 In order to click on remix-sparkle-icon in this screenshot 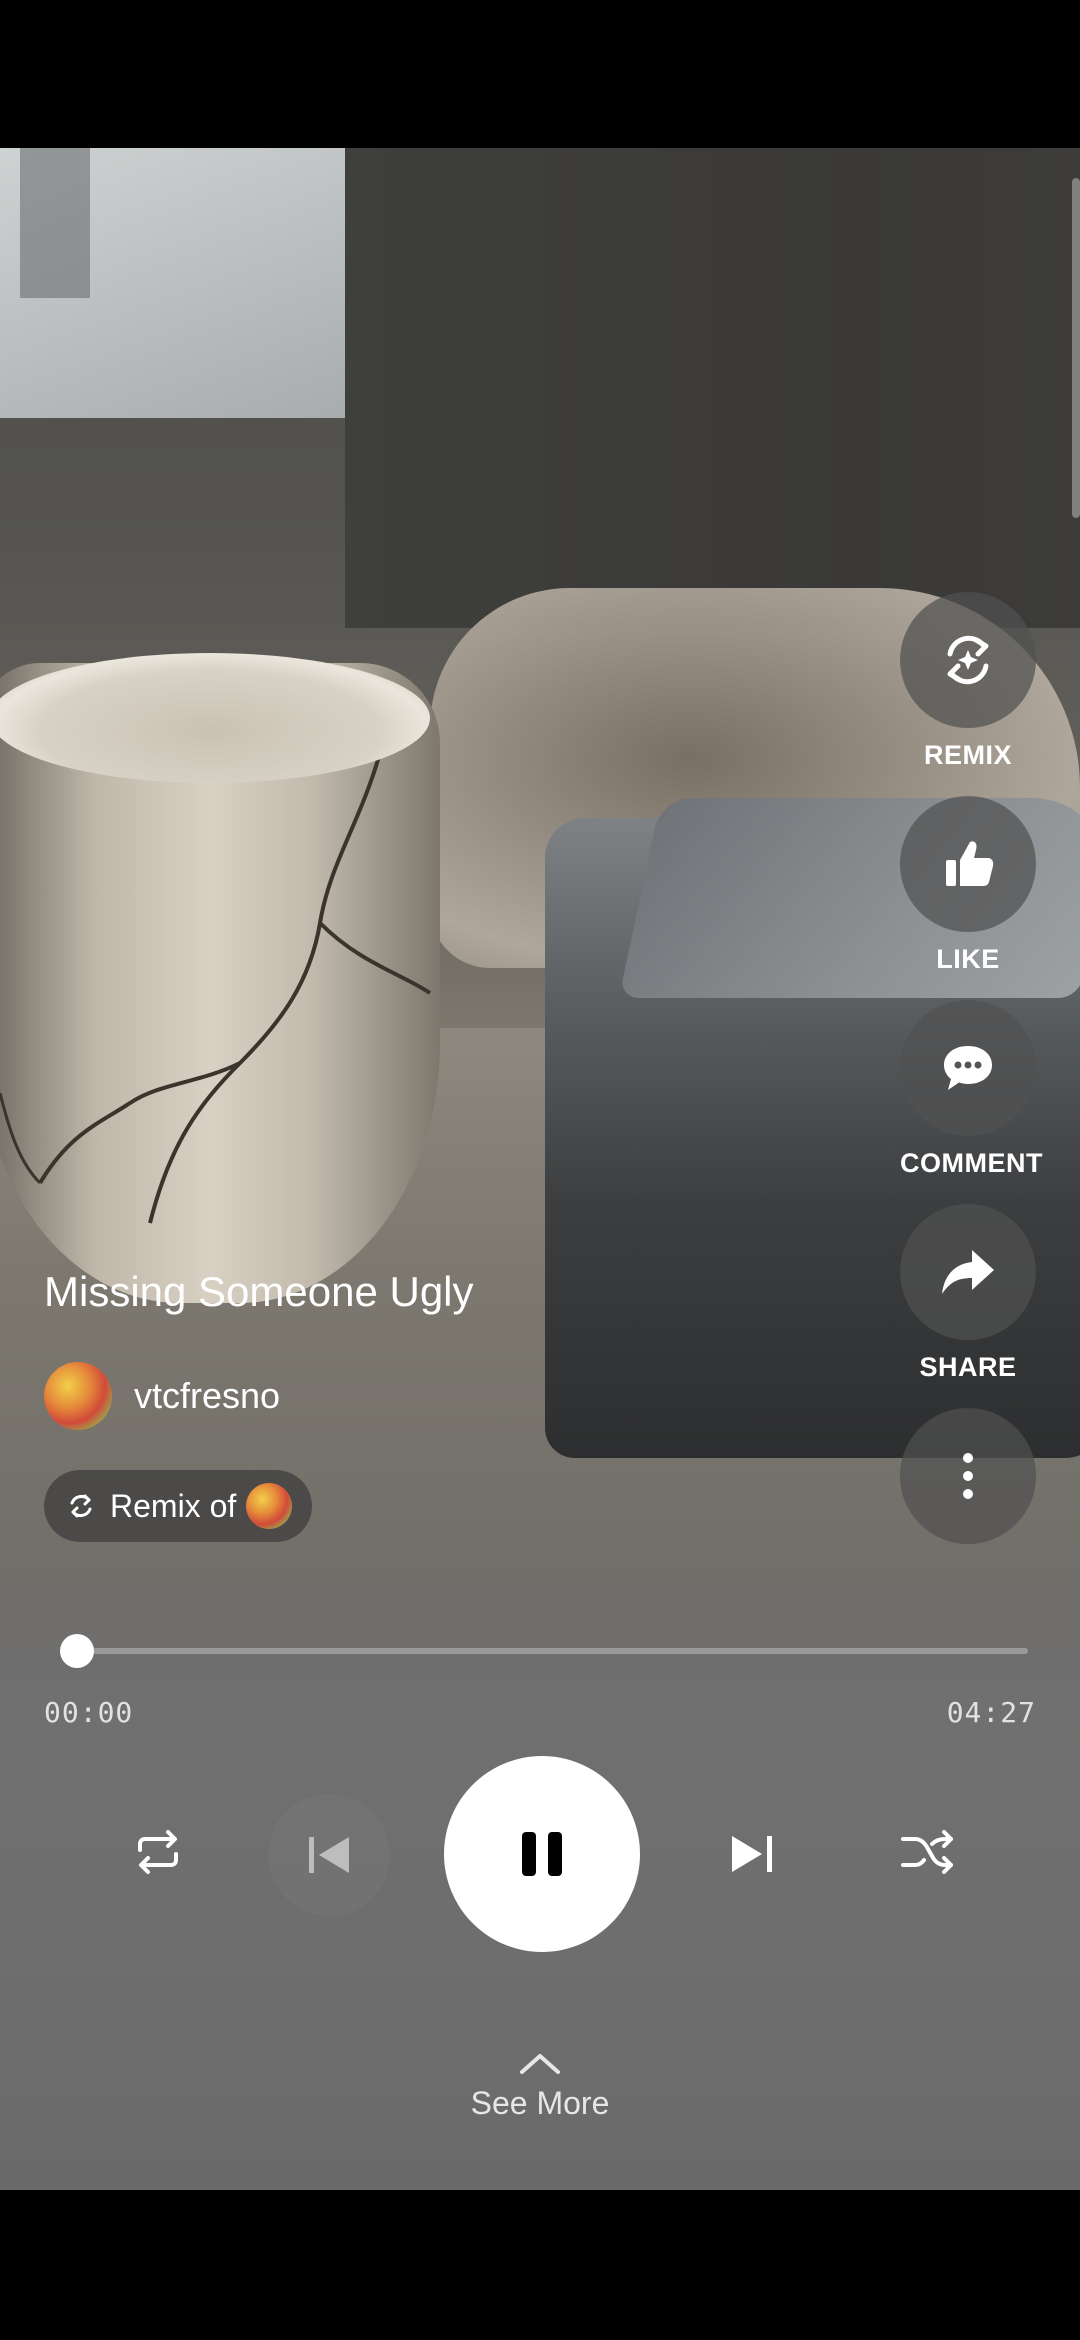, I will do `click(968, 660)`.